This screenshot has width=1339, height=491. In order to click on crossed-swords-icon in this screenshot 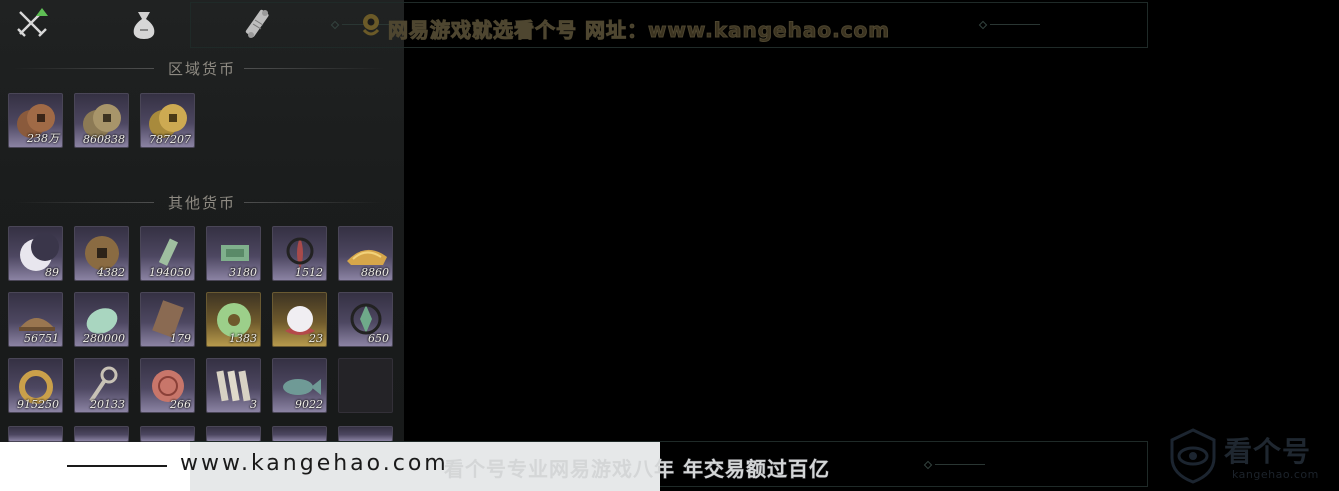, I will do `click(32, 22)`.